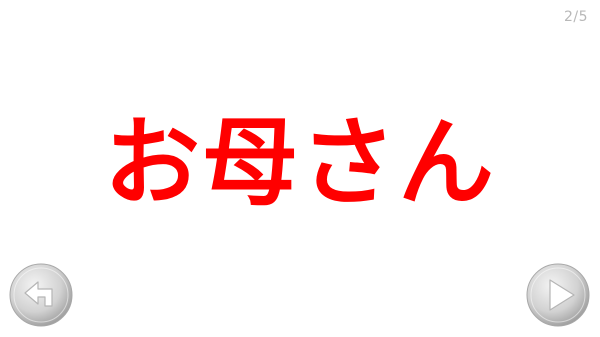  I want to click on back-arrow-icon, so click(41, 295).